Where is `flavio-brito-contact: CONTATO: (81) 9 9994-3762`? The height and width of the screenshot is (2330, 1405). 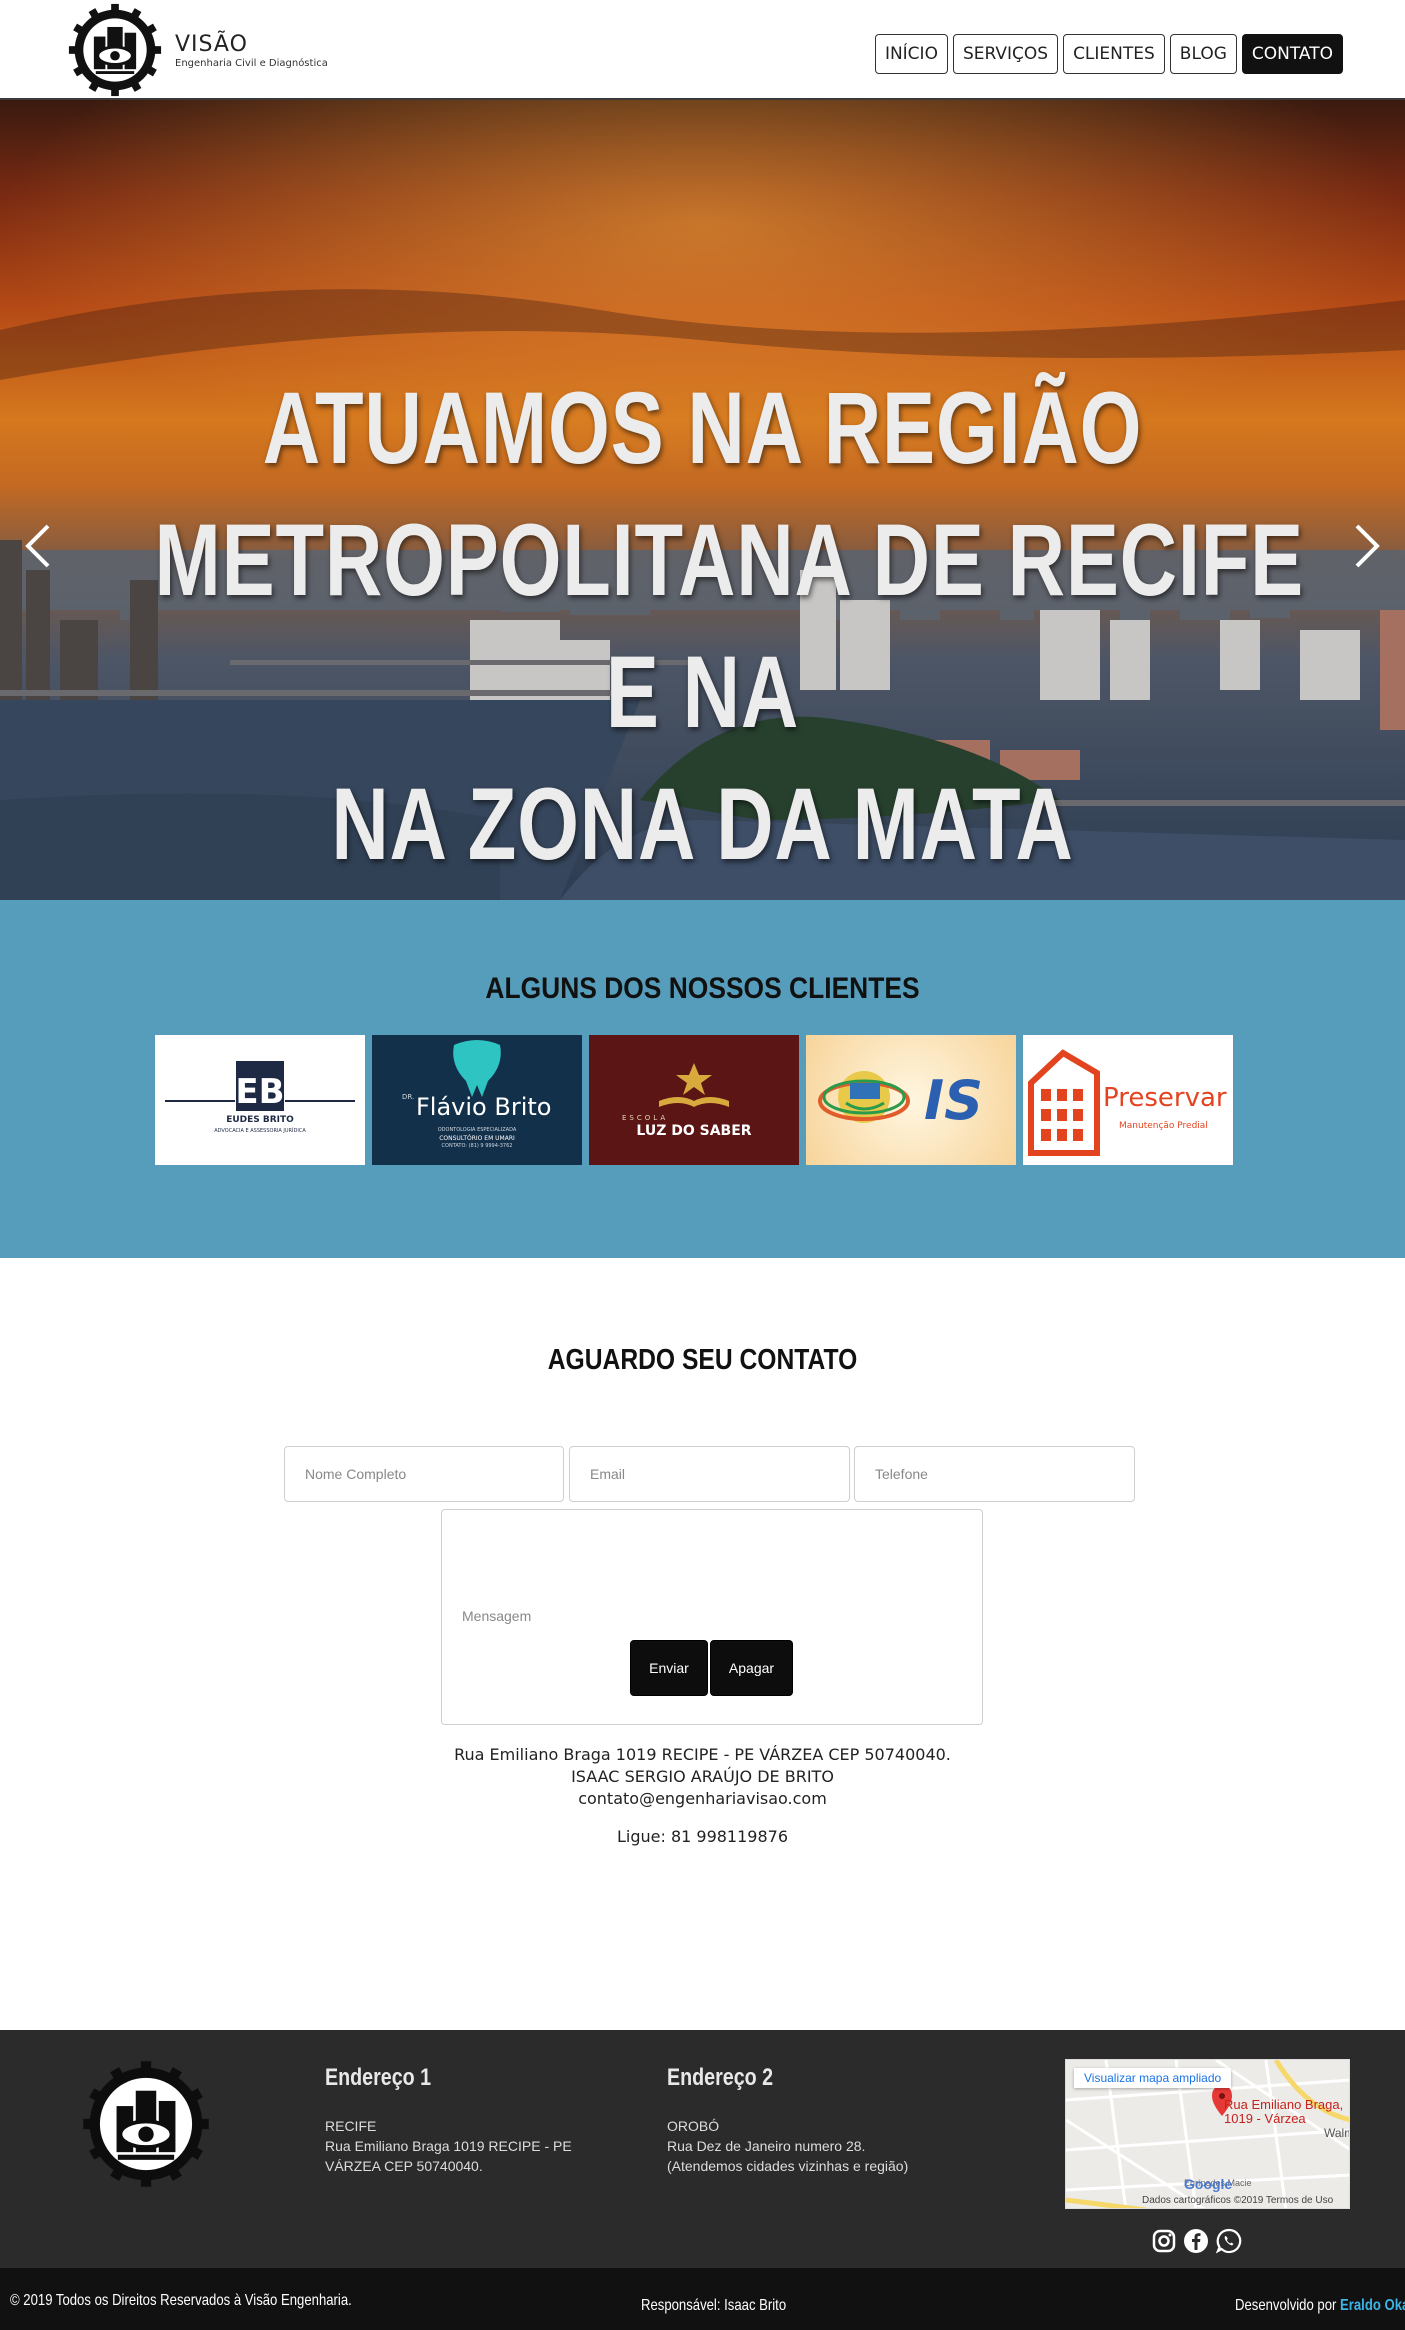
flavio-brito-contact: CONTATO: (81) 9 9994-3762 is located at coordinates (477, 1146).